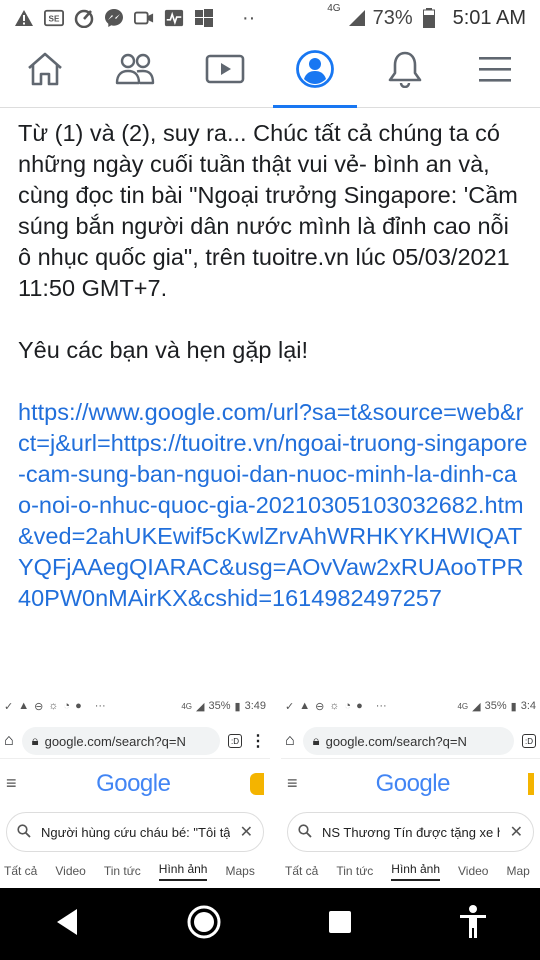  I want to click on search-tabs: Tất cả Video Tin tức Hình ảnh Maps, so click(135, 871).